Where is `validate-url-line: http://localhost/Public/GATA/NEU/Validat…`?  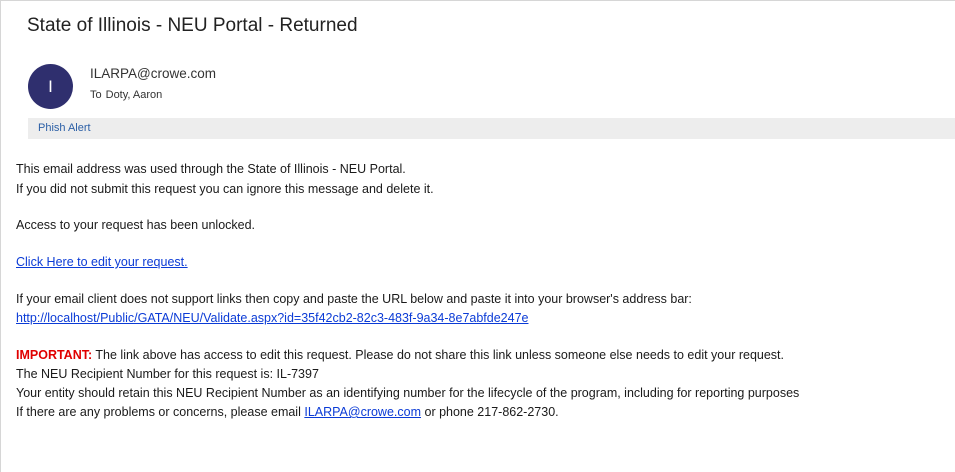
validate-url-line: http://localhost/Public/GATA/NEU/Validat… is located at coordinates (272, 318).